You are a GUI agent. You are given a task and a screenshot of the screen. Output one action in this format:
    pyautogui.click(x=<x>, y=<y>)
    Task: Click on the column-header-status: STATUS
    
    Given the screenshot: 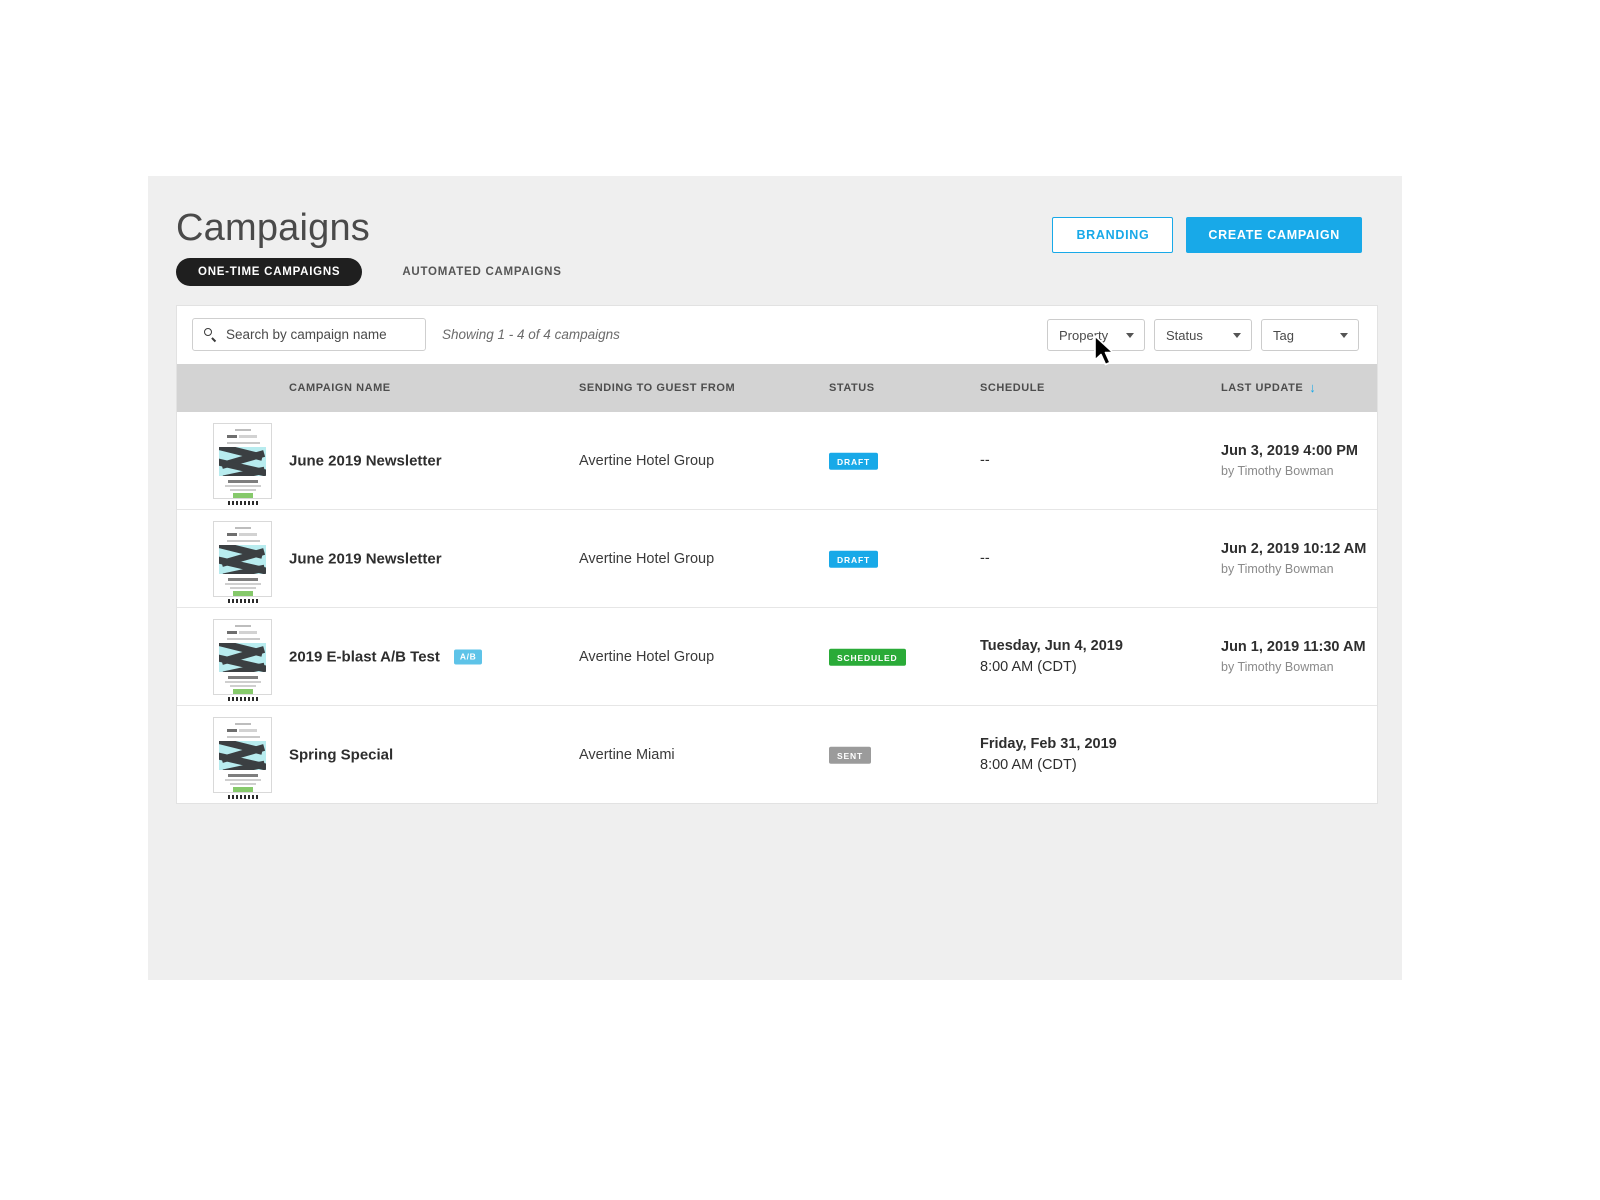 What is the action you would take?
    pyautogui.click(x=852, y=388)
    